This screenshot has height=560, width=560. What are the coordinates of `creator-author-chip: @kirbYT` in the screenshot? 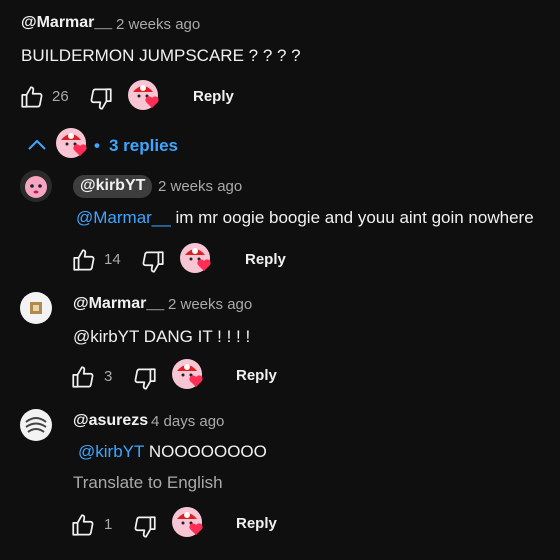 It's located at (113, 186).